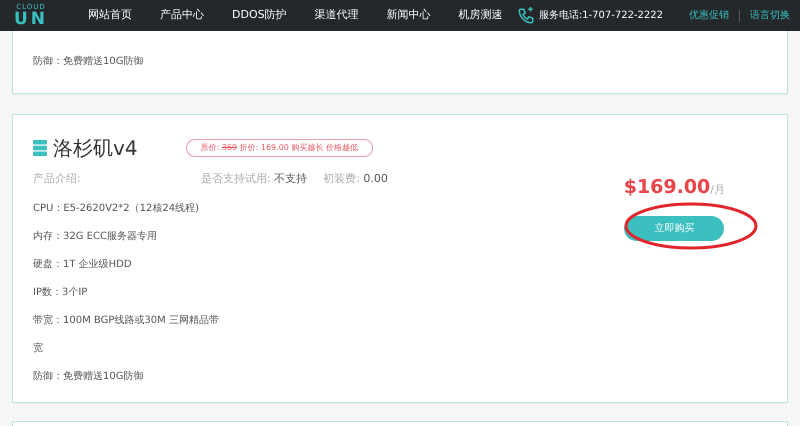 The width and height of the screenshot is (800, 426). Describe the element at coordinates (95, 237) in the screenshot. I see `spec-text: 内存：32G ECC服务器专用` at that location.